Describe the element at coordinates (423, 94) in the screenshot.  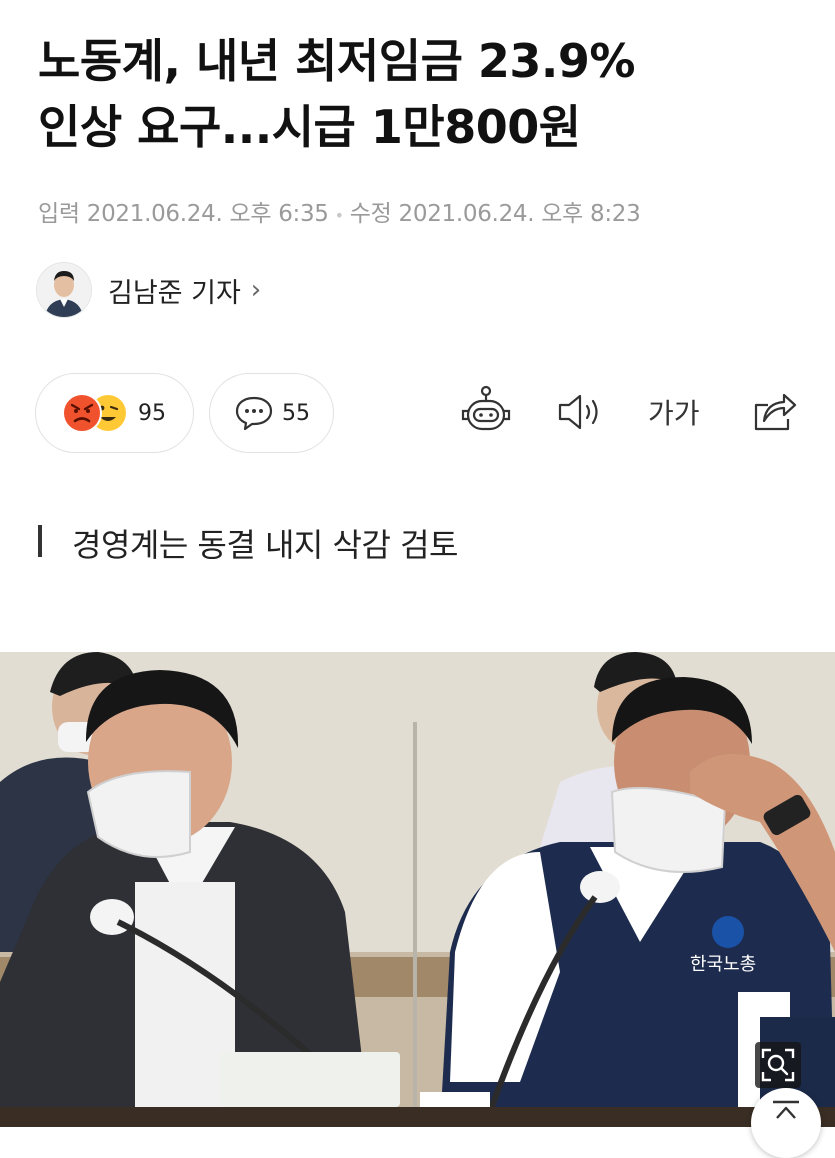
I see `article-title: 노동계, 내년 최저임금 23.9% 인상 요구...시급 1만800원` at that location.